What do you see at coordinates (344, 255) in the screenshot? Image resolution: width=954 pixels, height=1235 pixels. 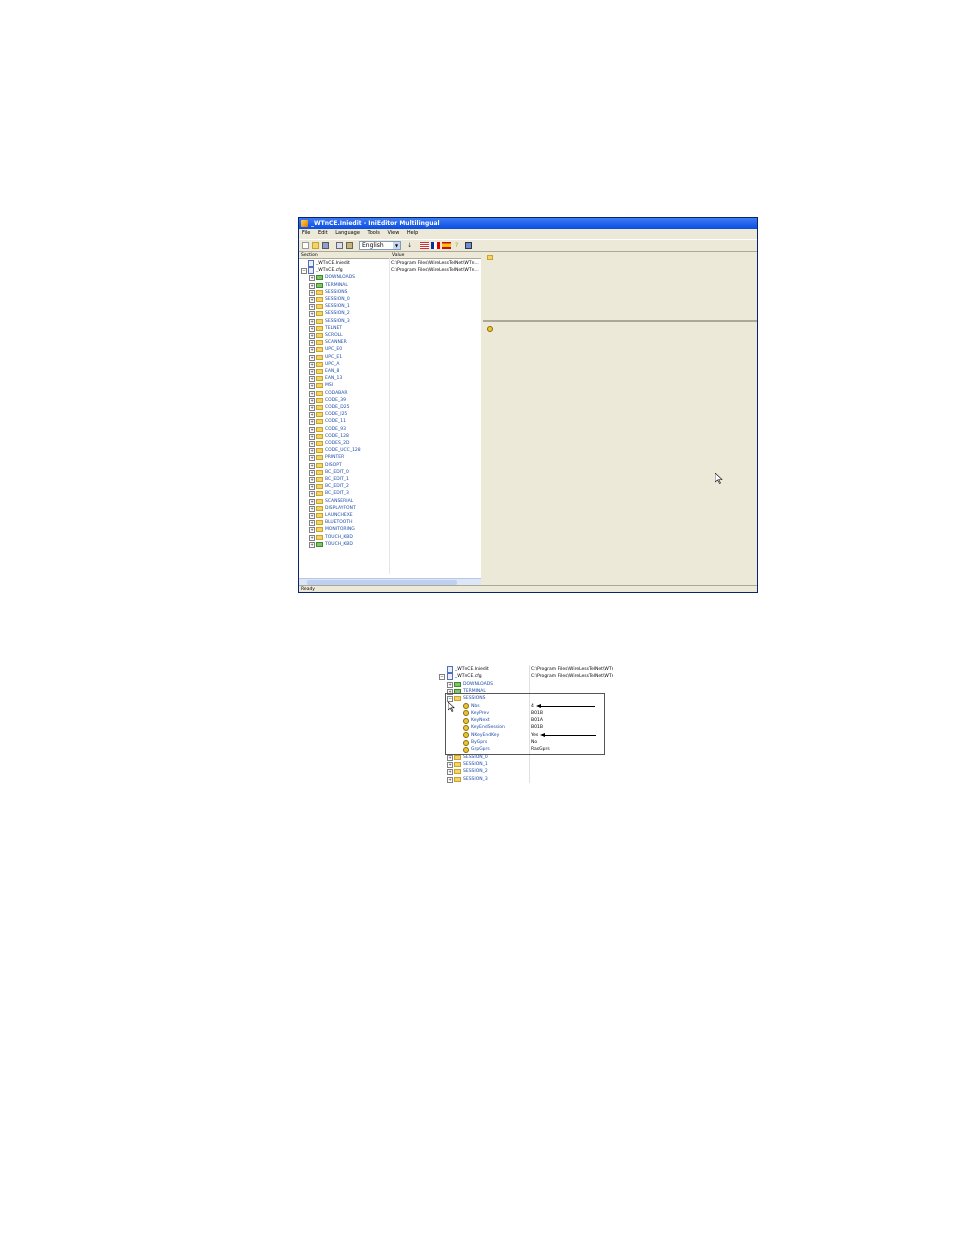 I see `column-header-section: Section` at bounding box center [344, 255].